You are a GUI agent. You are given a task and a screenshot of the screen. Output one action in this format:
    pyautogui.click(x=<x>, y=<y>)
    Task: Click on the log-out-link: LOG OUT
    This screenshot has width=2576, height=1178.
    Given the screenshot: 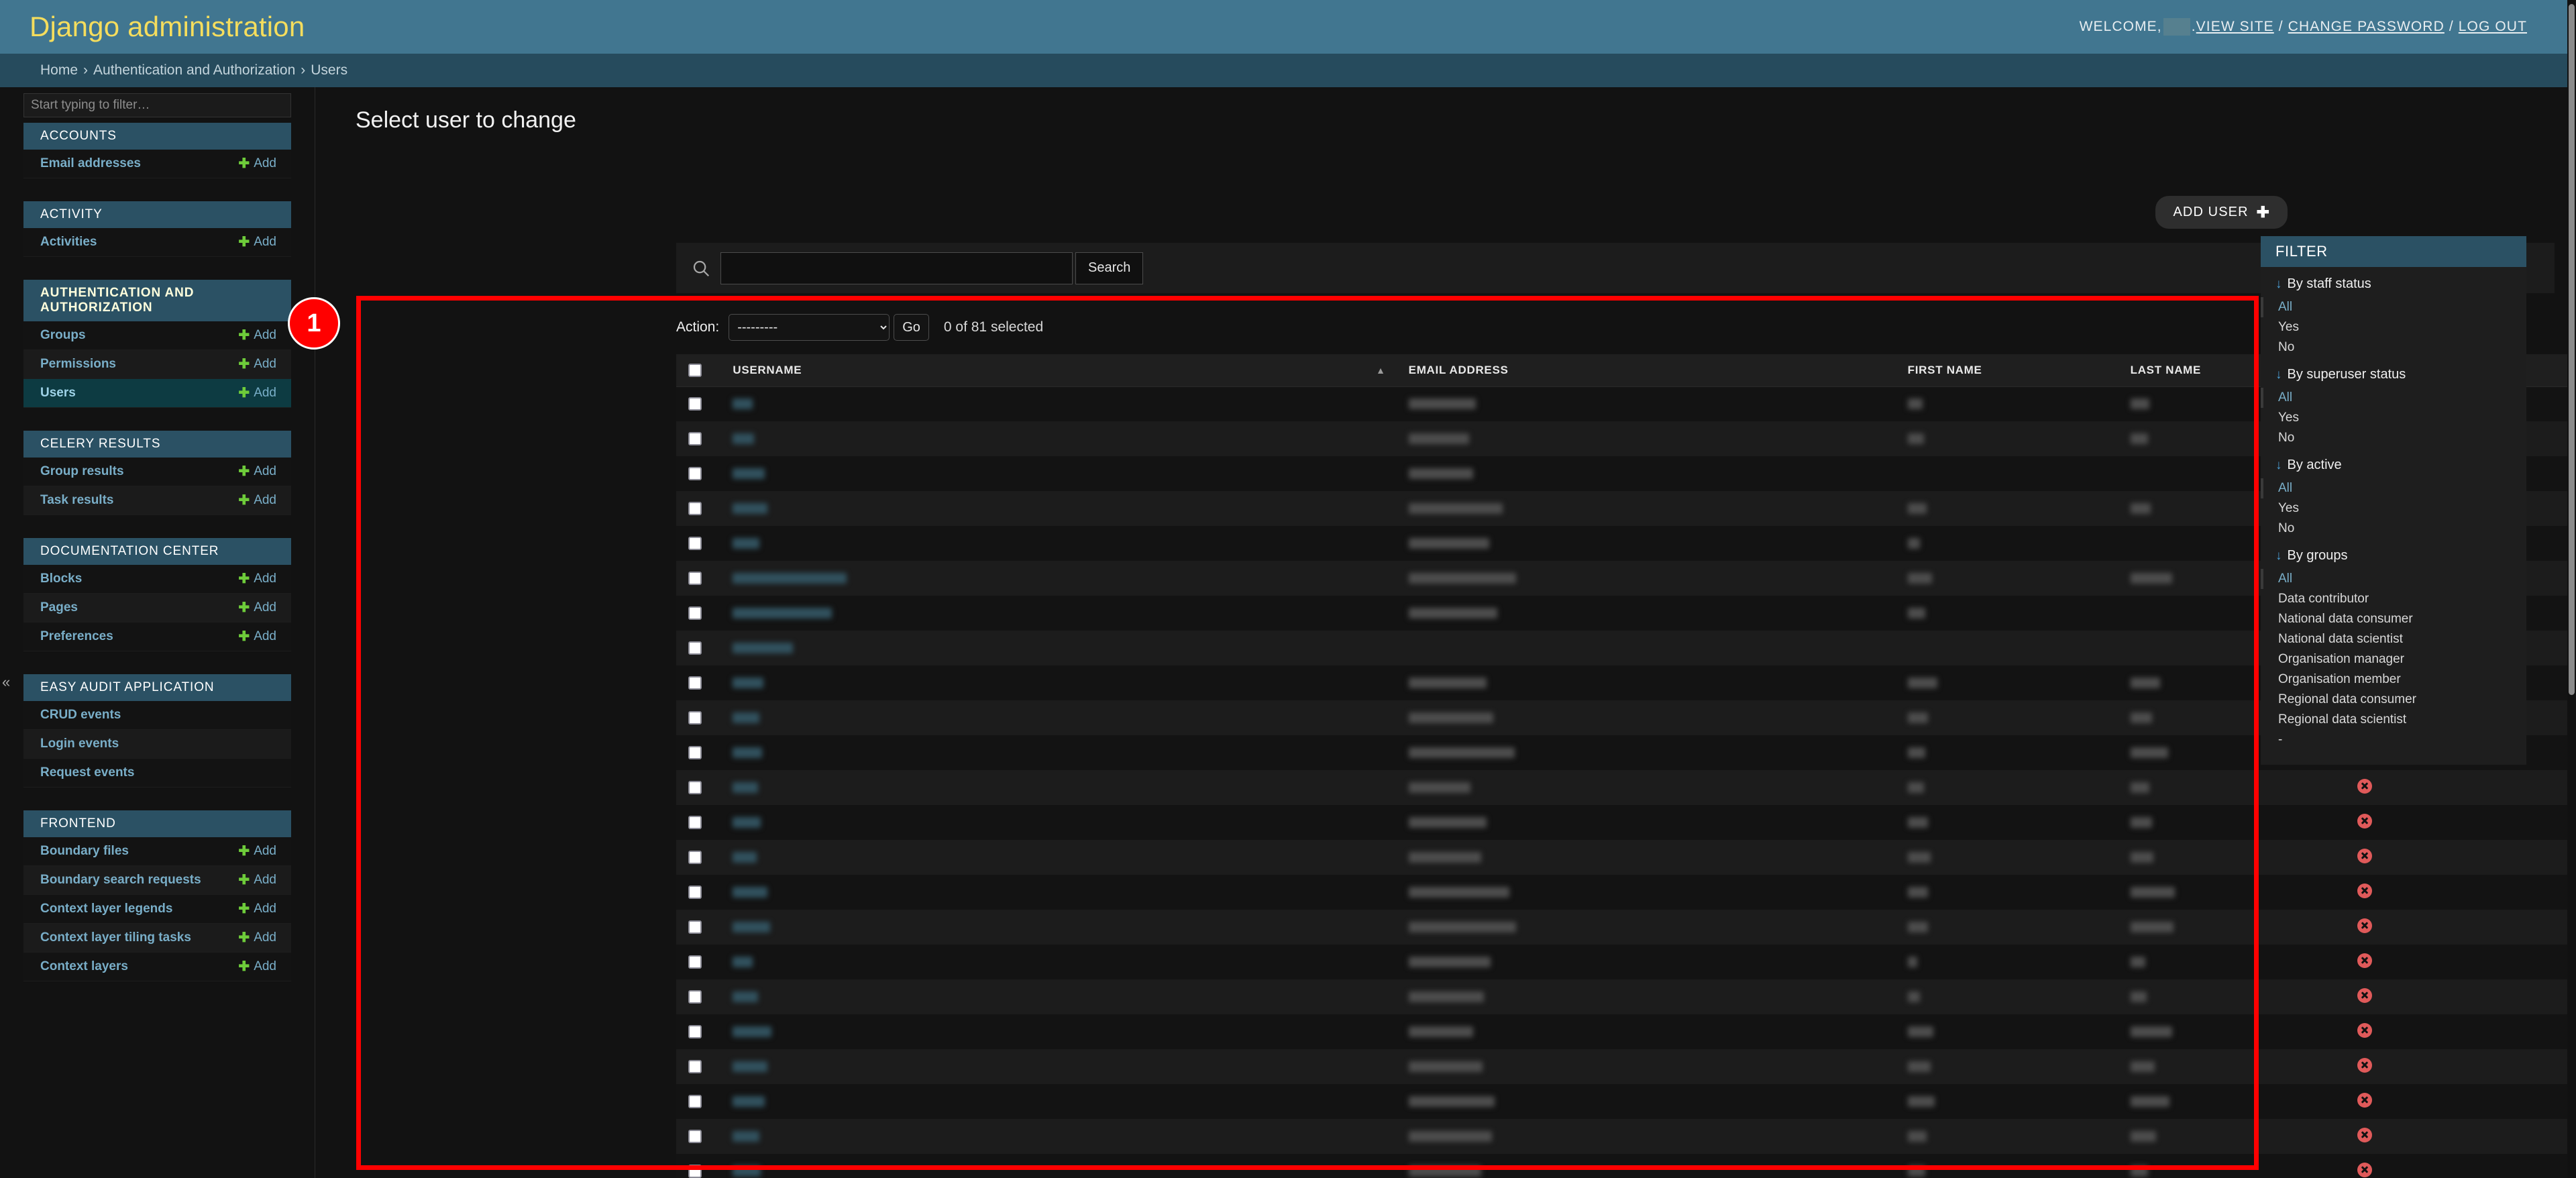 What is the action you would take?
    pyautogui.click(x=2493, y=27)
    